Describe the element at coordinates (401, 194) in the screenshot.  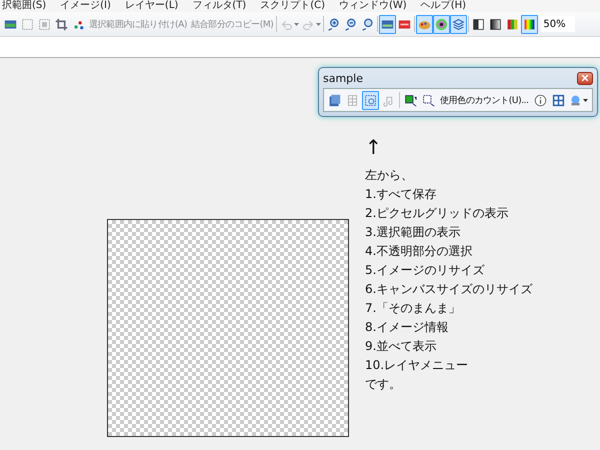
I see `note-line: 1.すべて保存` at that location.